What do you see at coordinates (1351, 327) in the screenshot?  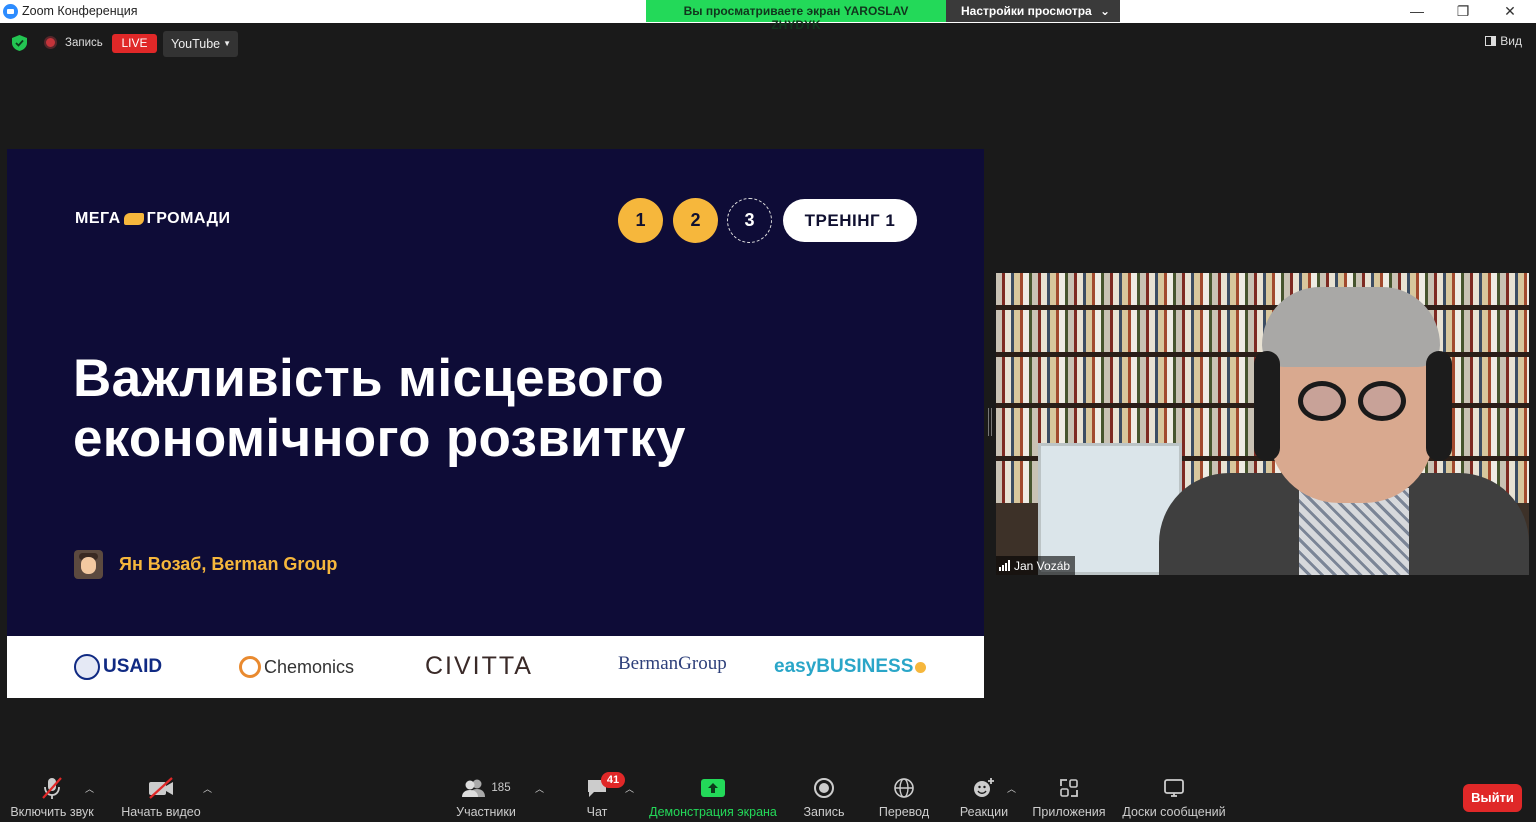 I see `person-hair` at bounding box center [1351, 327].